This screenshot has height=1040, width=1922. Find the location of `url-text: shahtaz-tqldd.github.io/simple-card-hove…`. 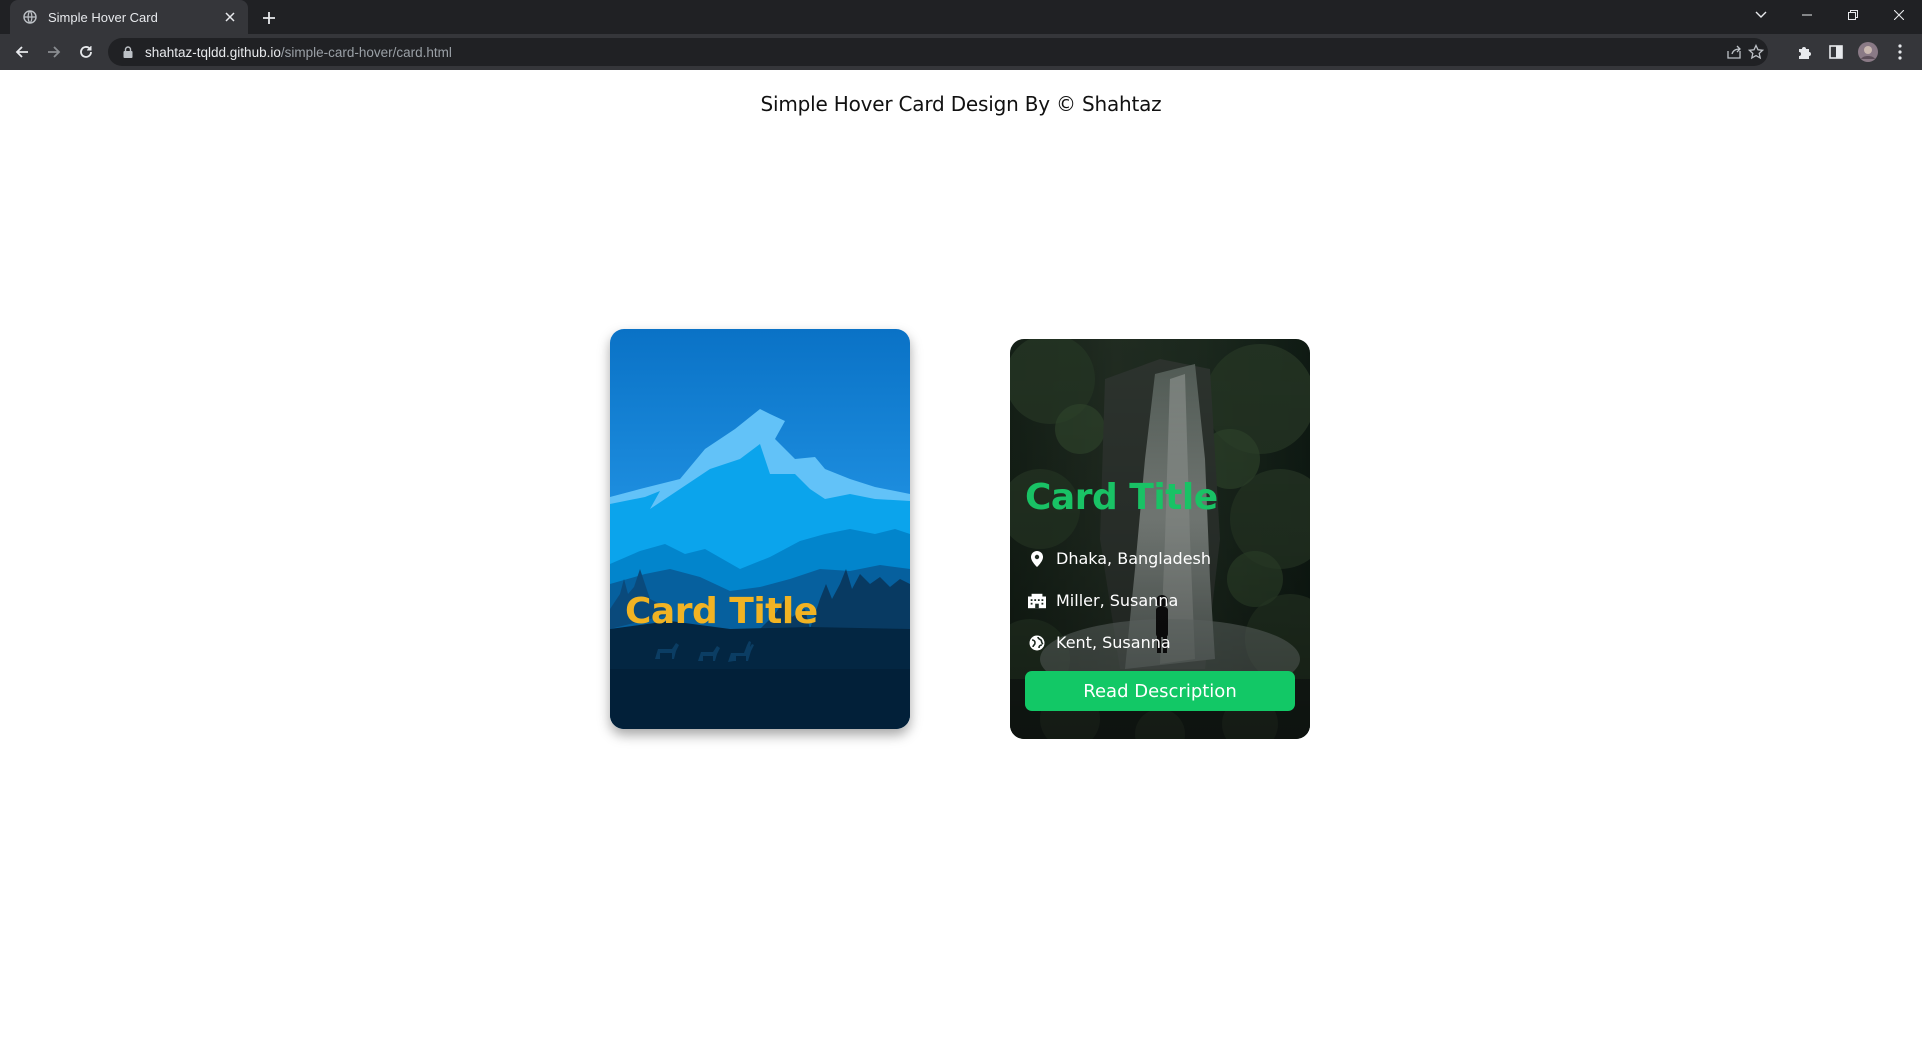

url-text: shahtaz-tqldd.github.io/simple-card-hove… is located at coordinates (298, 52).